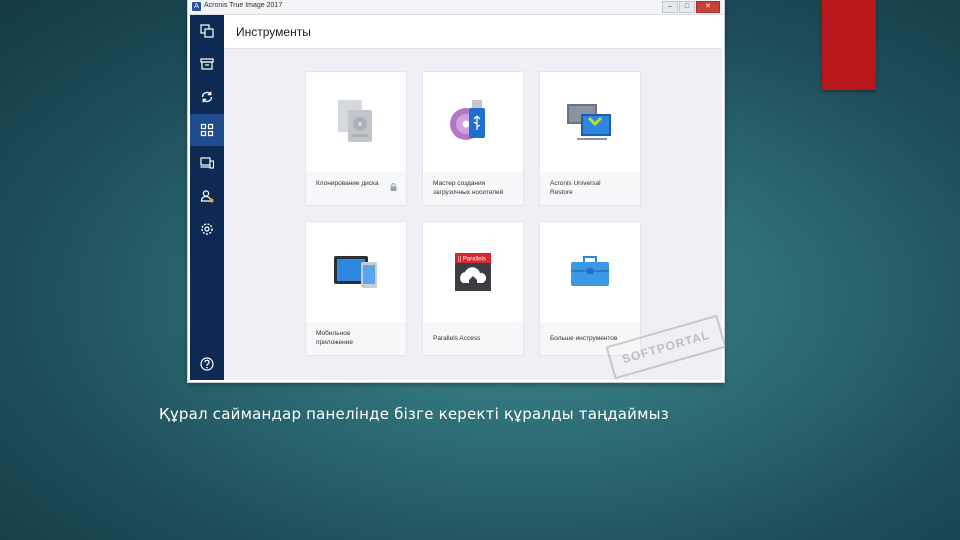 The image size is (960, 540). I want to click on sidebar-item-tools, so click(207, 130).